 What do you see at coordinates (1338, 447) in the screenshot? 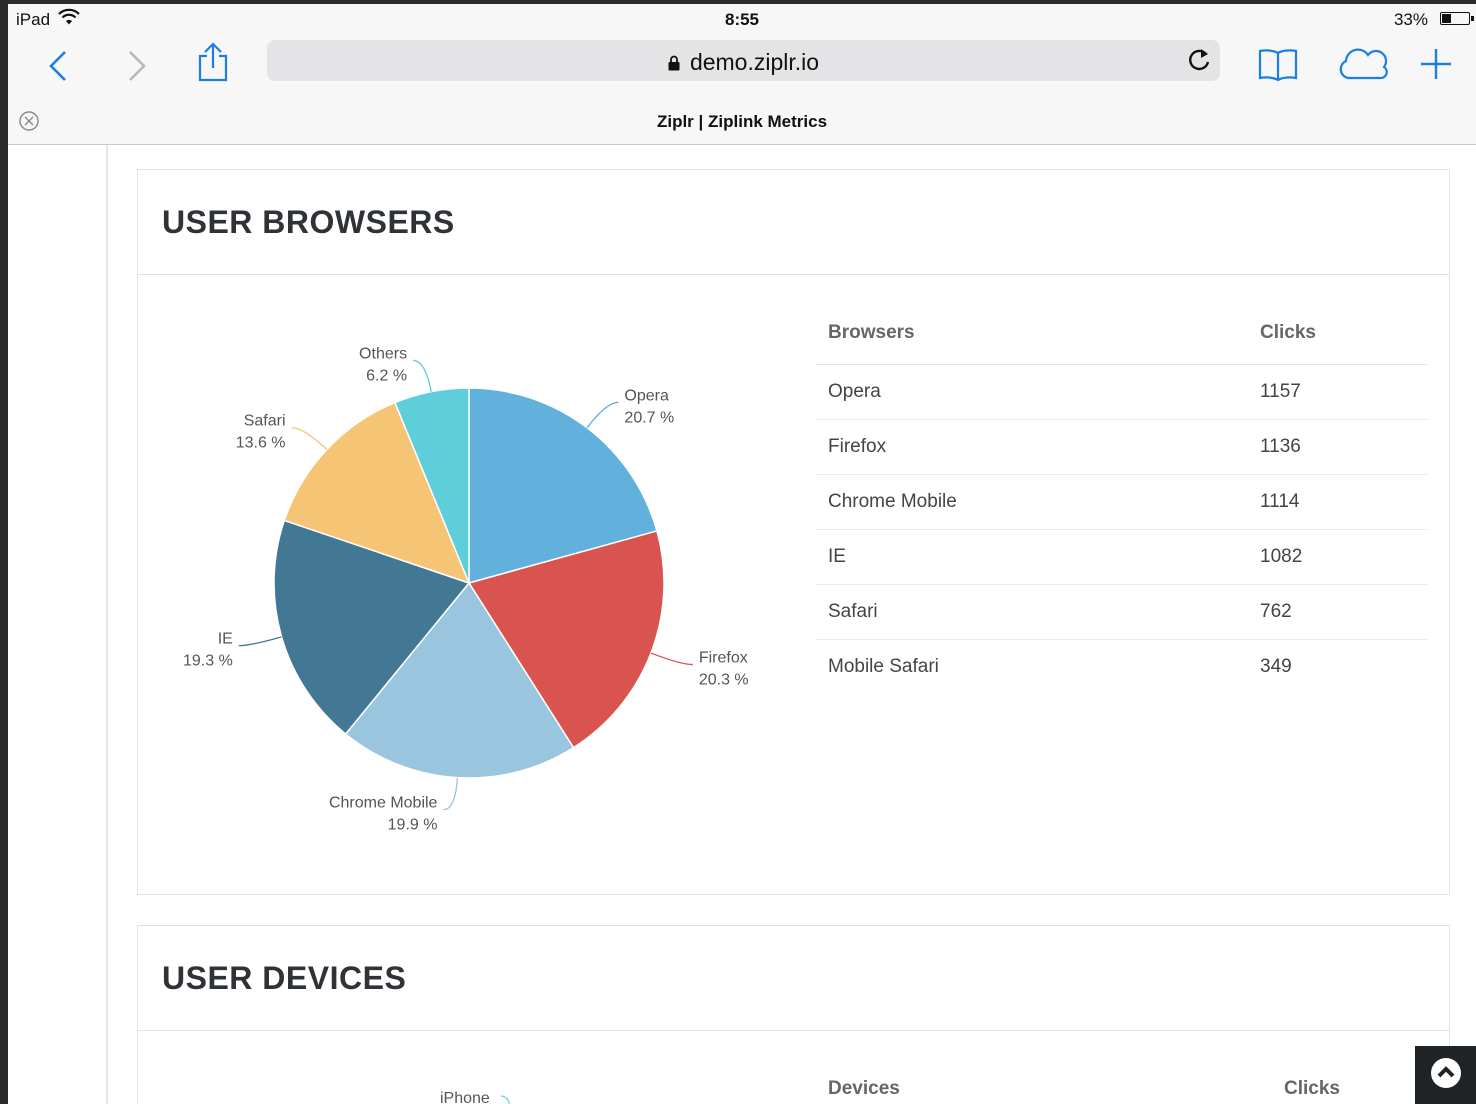
I see `browser-clicks: 1136` at bounding box center [1338, 447].